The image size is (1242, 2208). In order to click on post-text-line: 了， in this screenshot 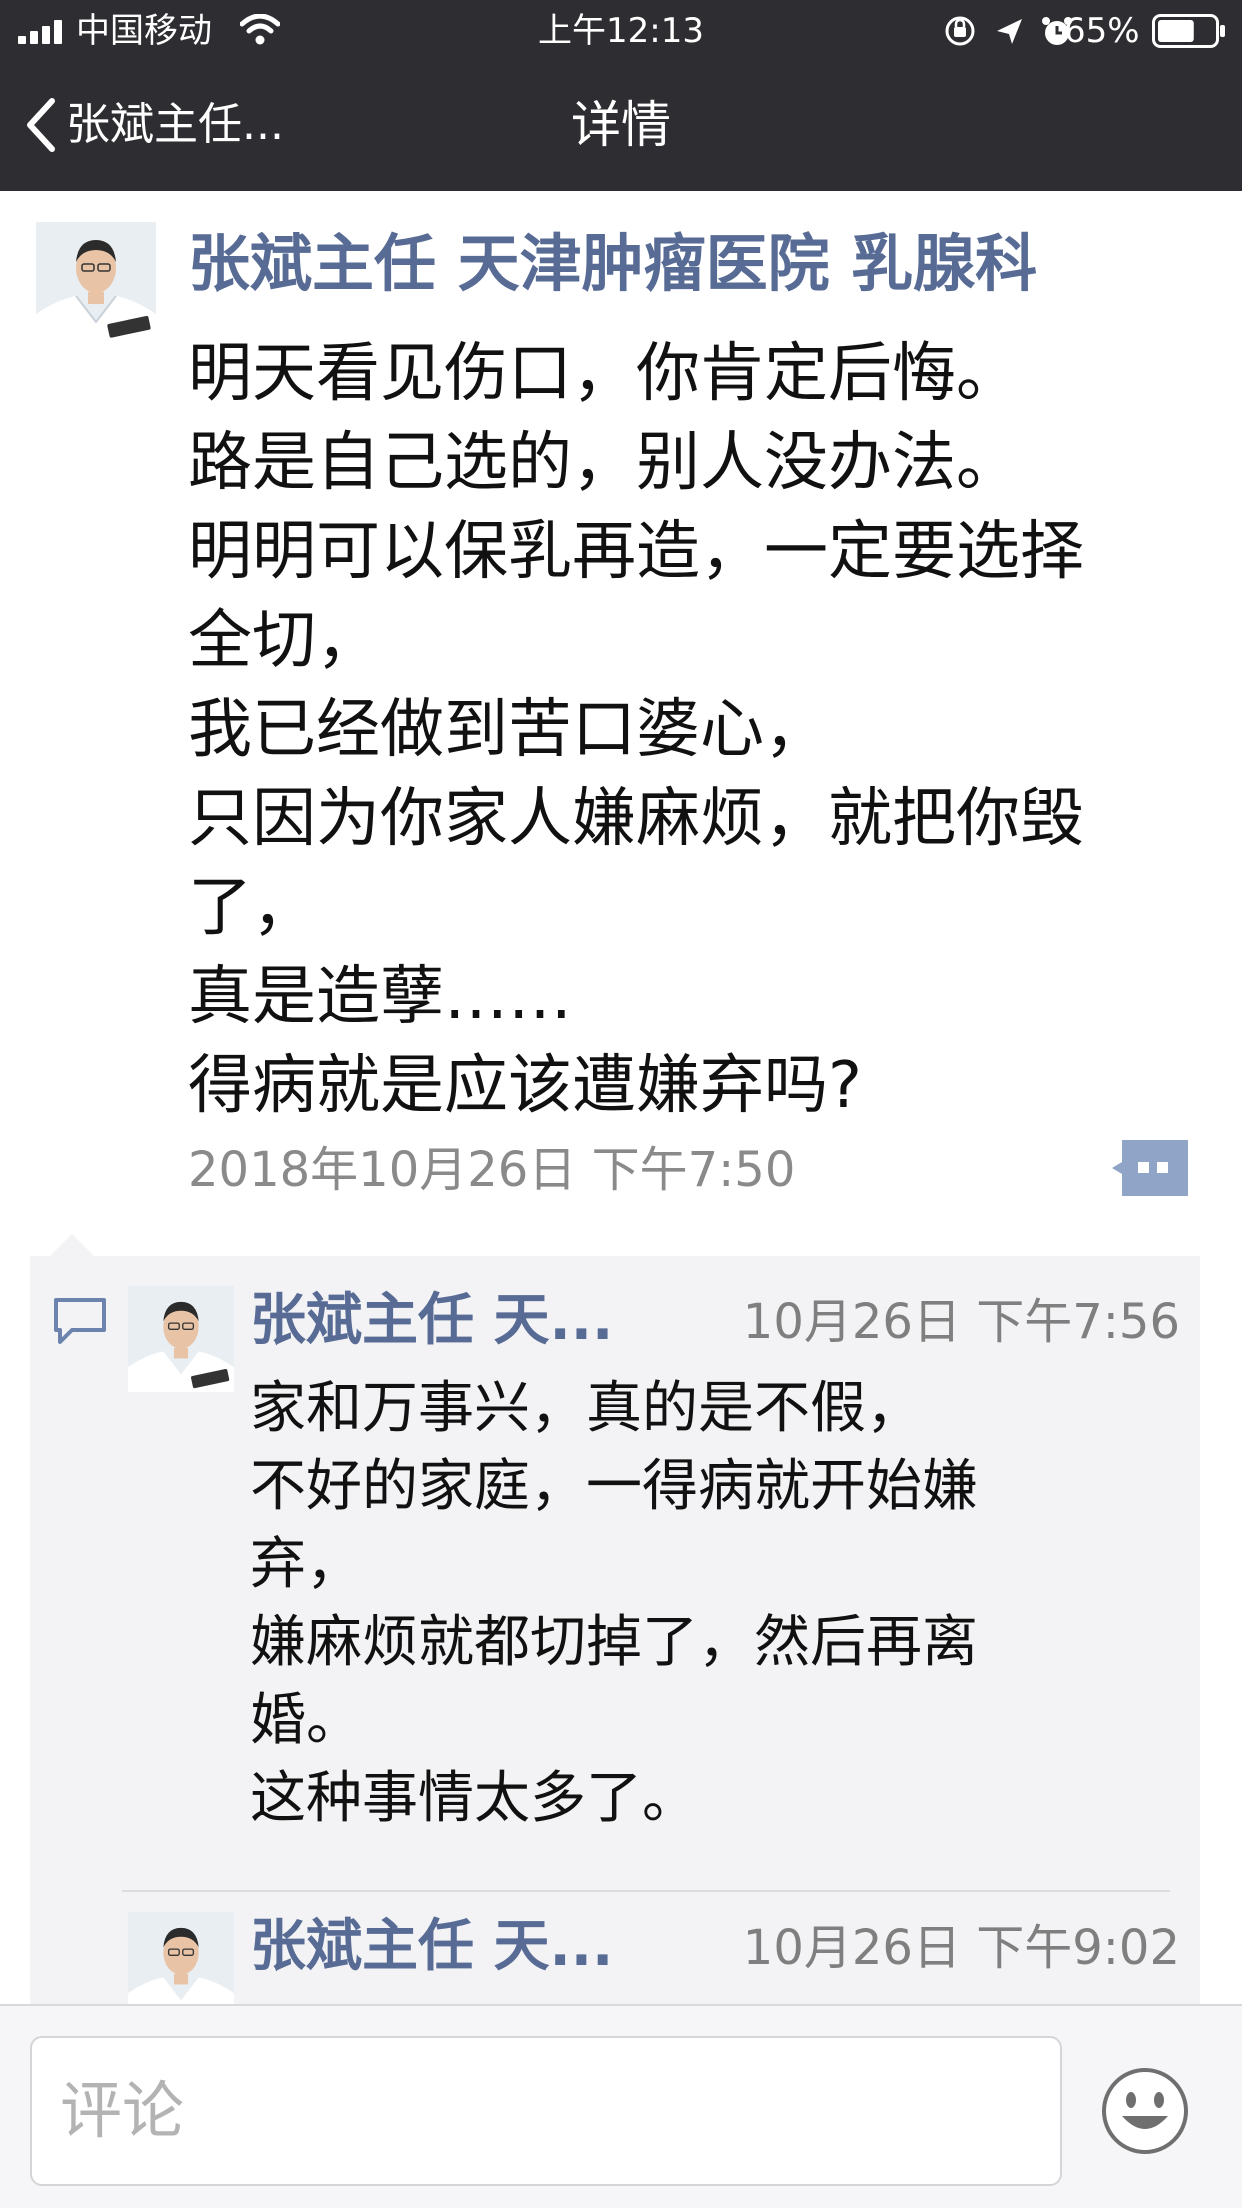, I will do `click(252, 908)`.